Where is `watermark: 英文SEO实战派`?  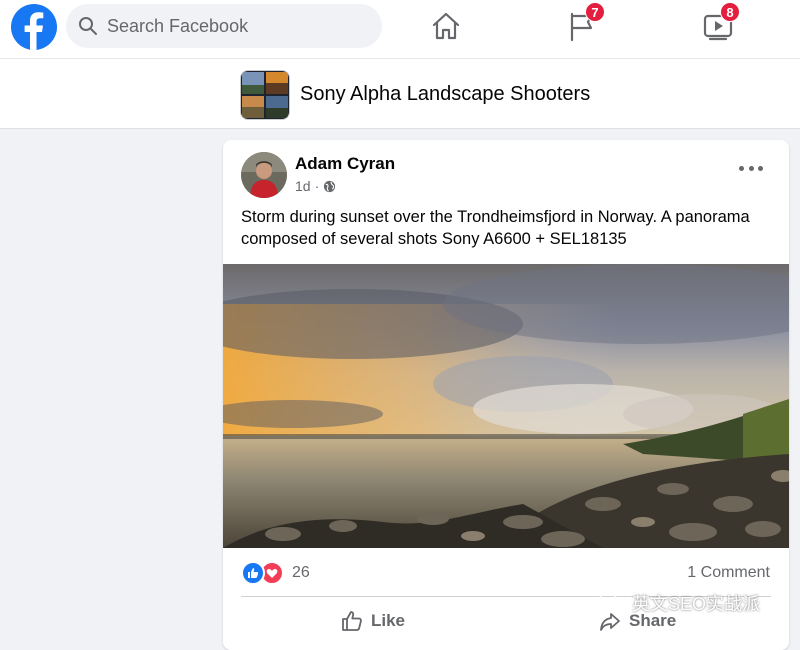 watermark: 英文SEO实战派 is located at coordinates (679, 603).